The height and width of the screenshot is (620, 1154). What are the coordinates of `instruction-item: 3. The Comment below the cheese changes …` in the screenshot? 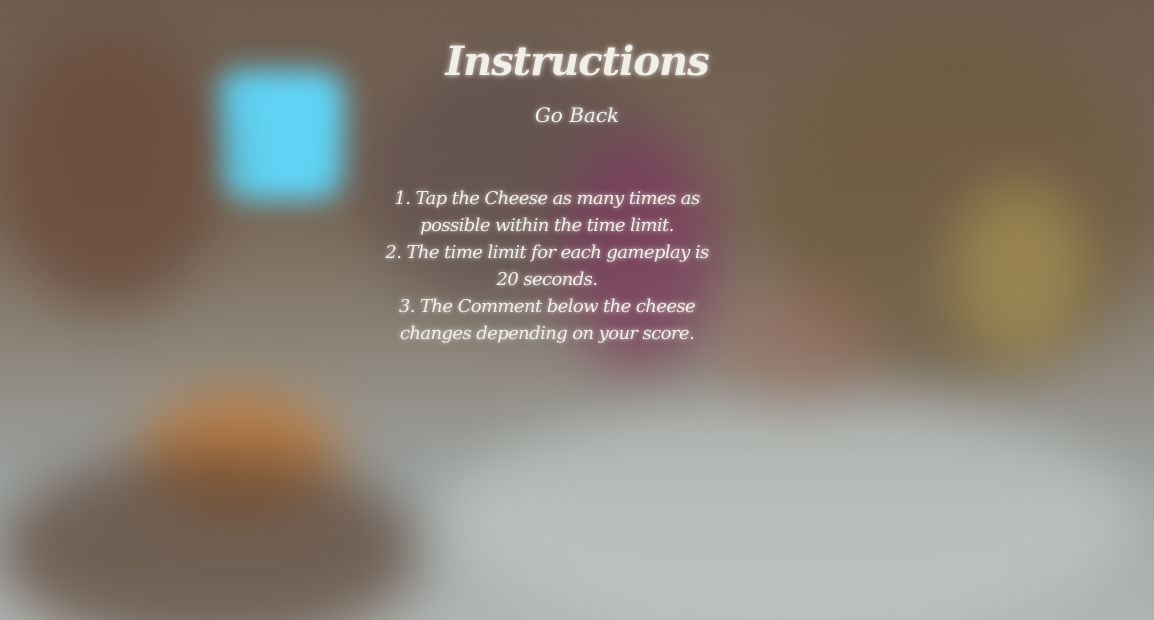 It's located at (547, 320).